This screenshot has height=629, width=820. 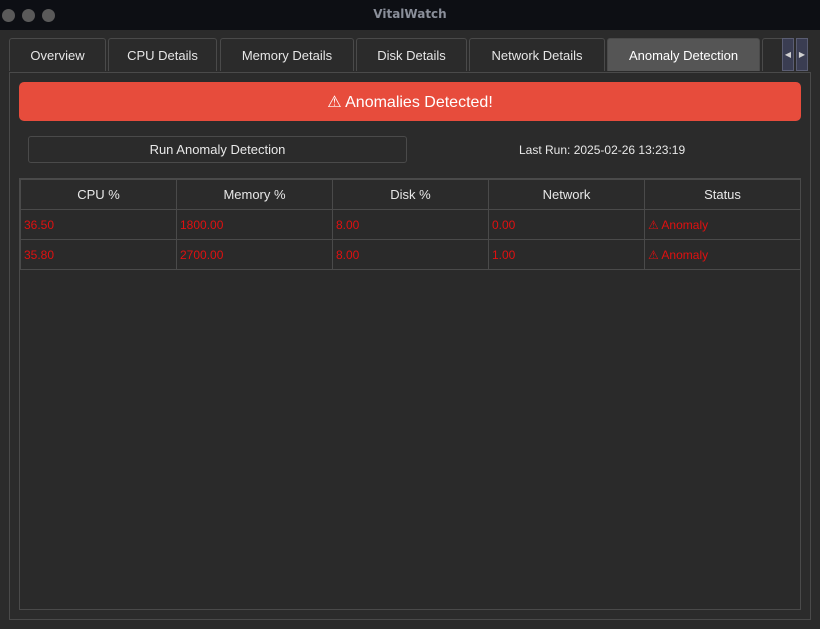 I want to click on tab-label: Anomaly Detection, so click(x=683, y=55).